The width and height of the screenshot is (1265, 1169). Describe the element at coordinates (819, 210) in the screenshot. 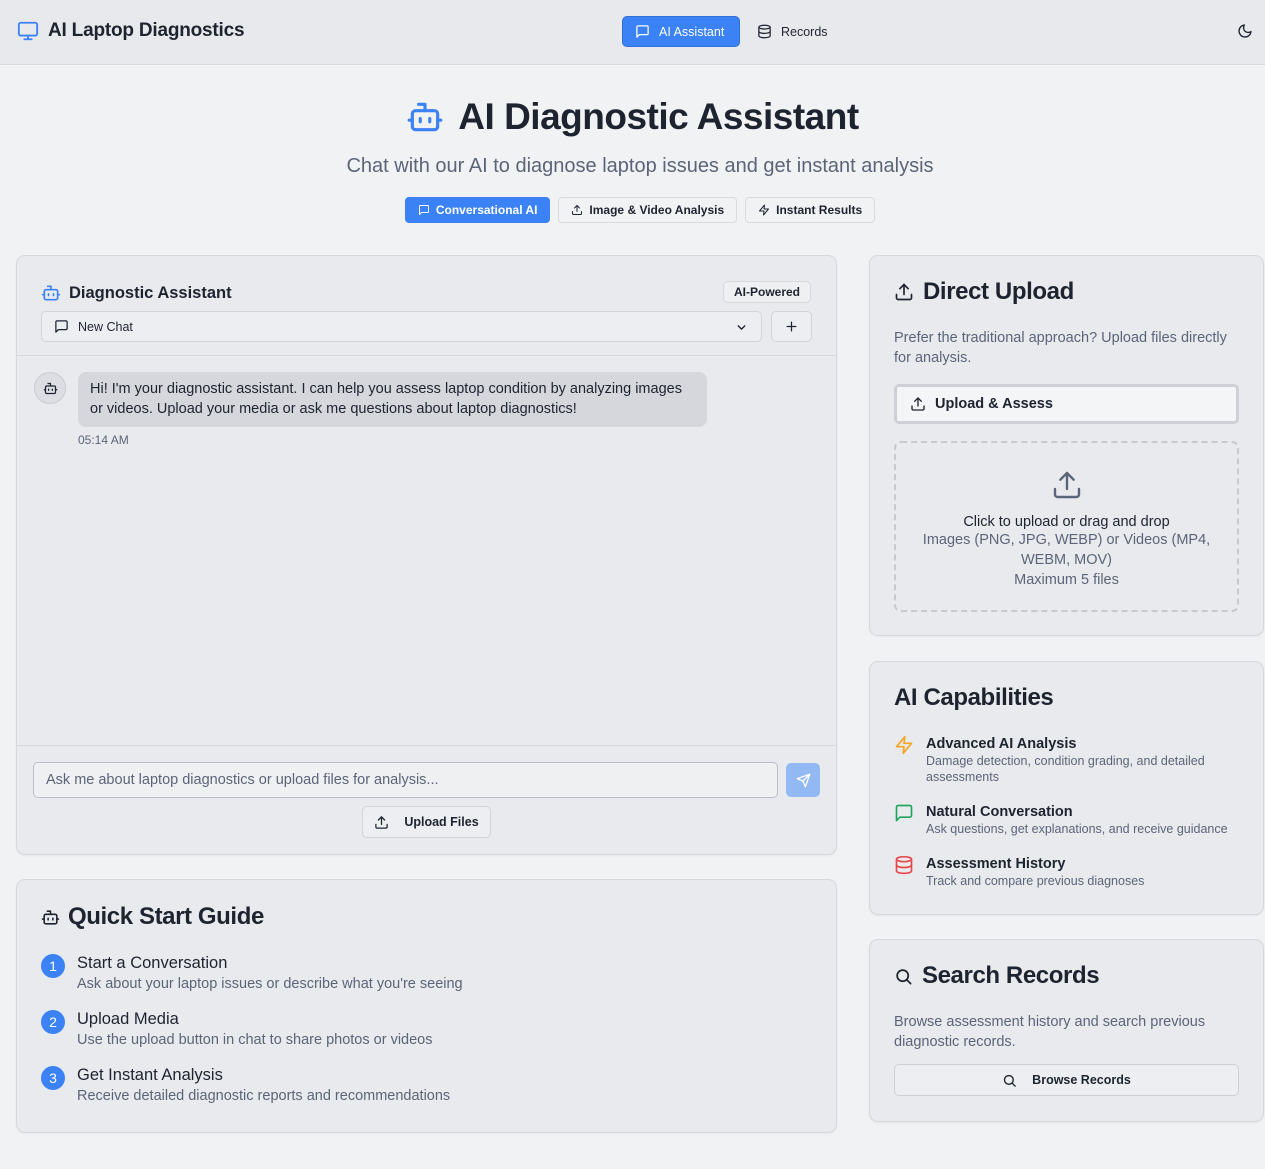

I see `pill-label: Instant Results` at that location.